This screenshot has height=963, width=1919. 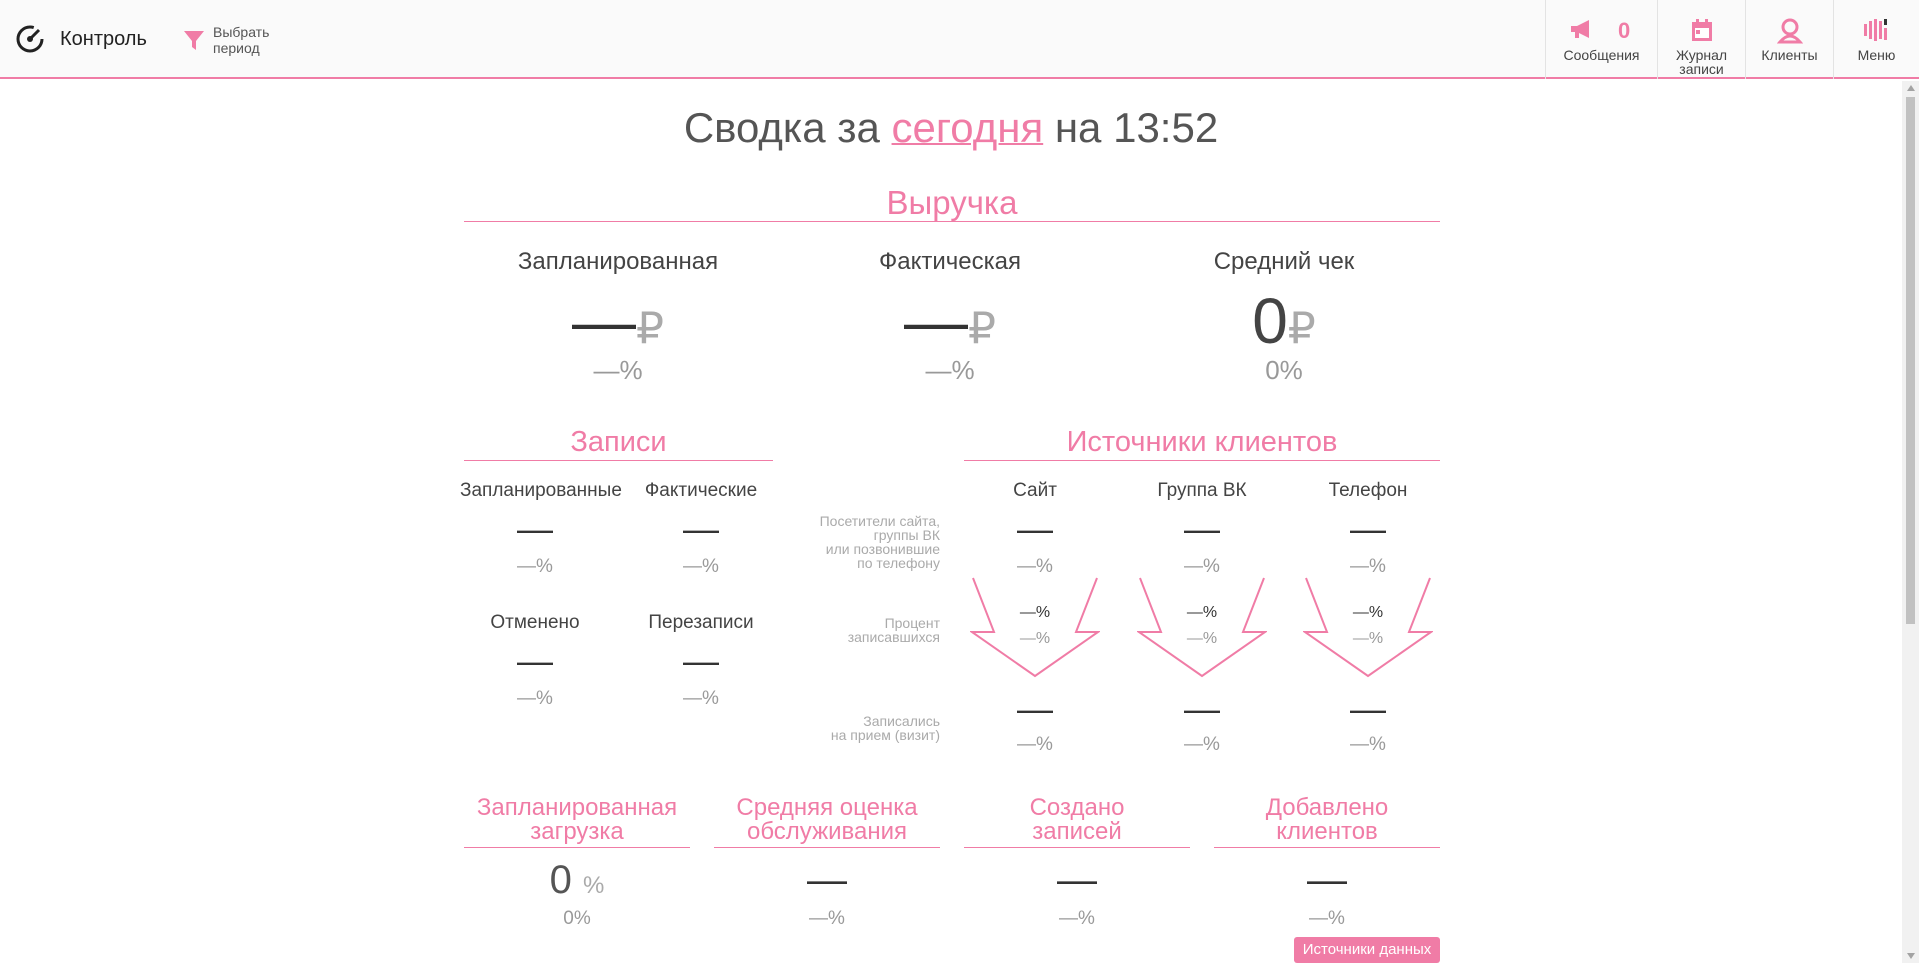 I want to click on source-vk-label: Группа ВК, so click(x=1202, y=490).